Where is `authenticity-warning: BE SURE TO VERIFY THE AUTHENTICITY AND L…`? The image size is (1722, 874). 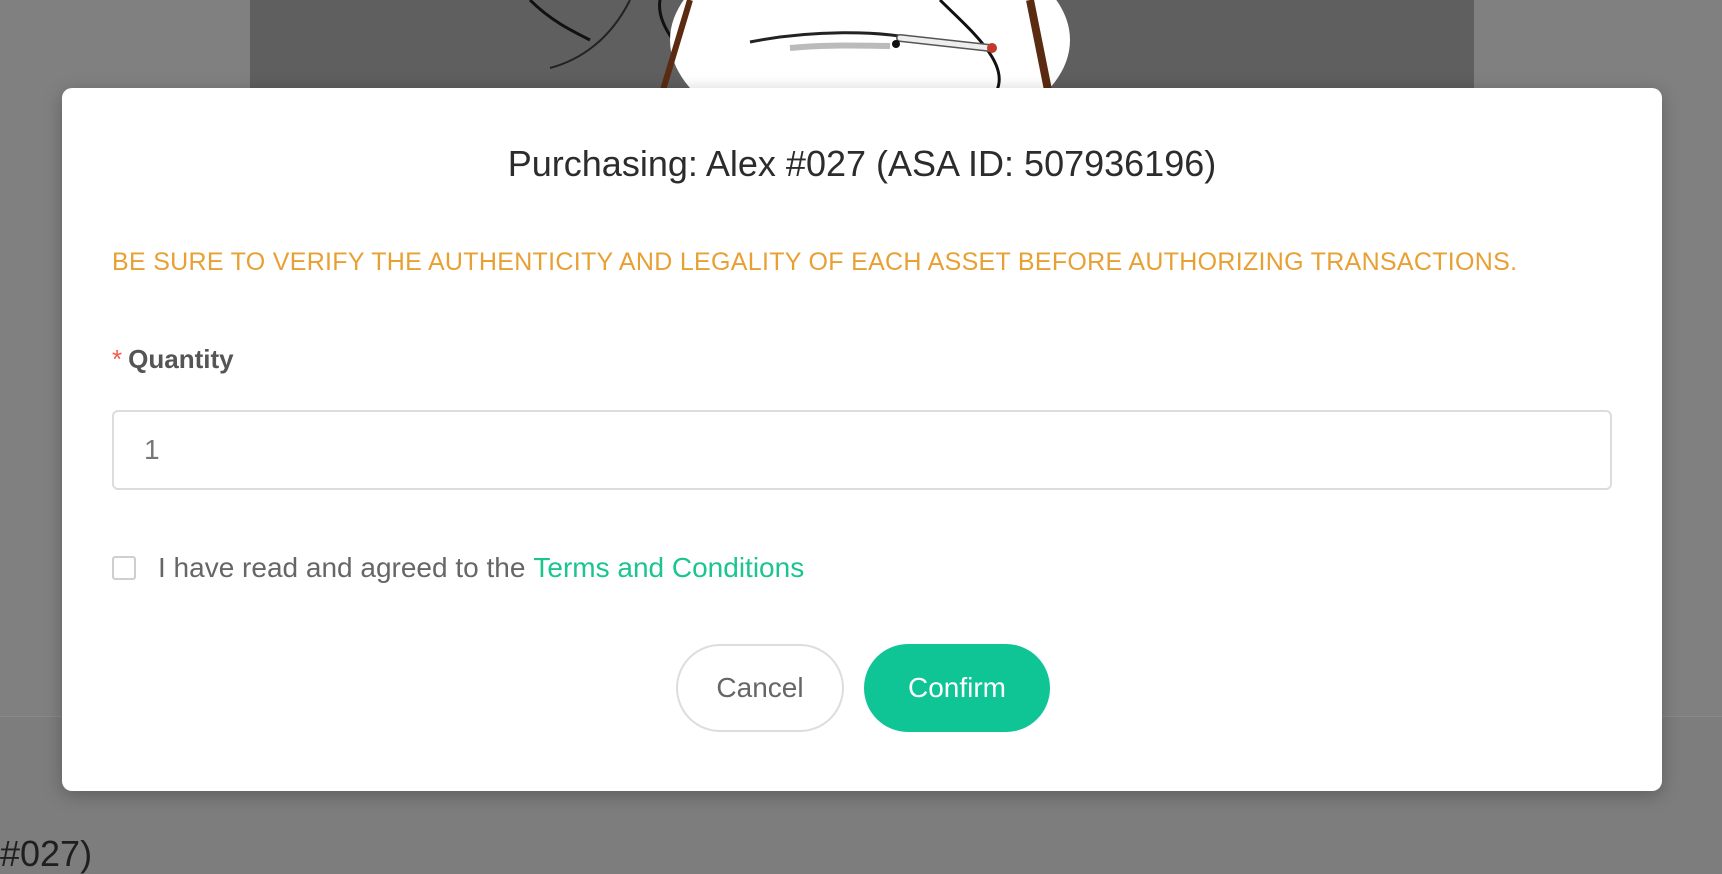 authenticity-warning: BE SURE TO VERIFY THE AUTHENTICITY AND L… is located at coordinates (815, 262).